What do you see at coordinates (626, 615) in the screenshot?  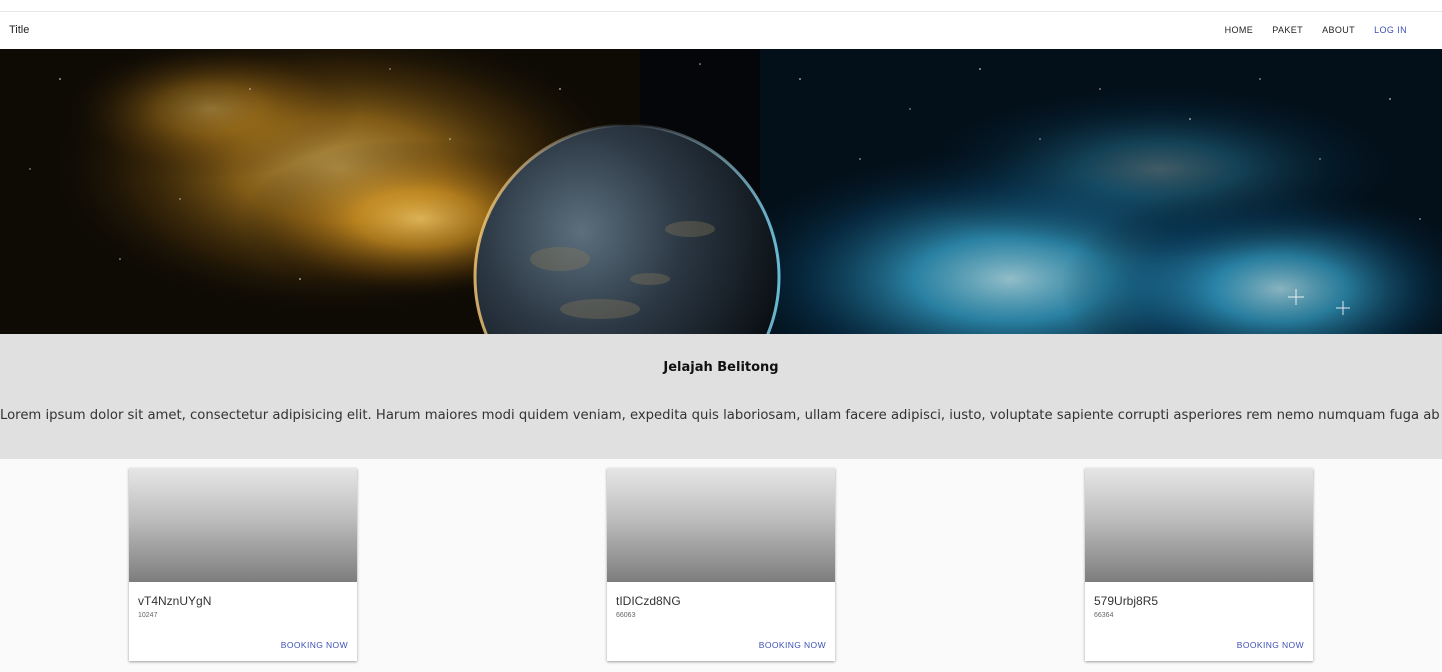 I see `card-subtitle: 66063` at bounding box center [626, 615].